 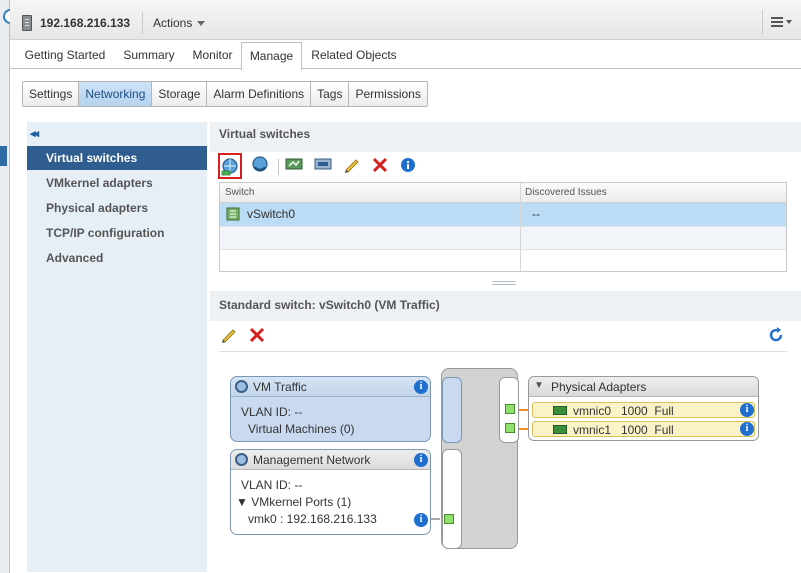 I want to click on edit-button, so click(x=354, y=166).